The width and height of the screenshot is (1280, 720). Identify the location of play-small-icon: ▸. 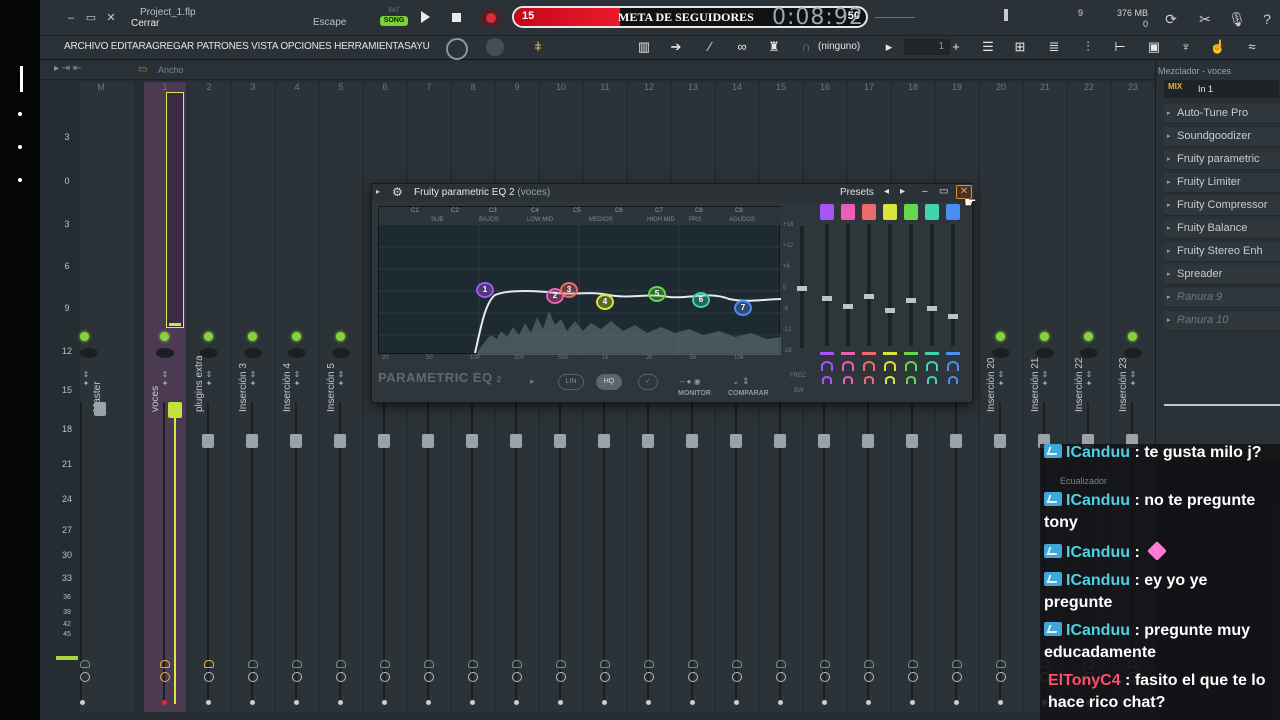
(889, 47).